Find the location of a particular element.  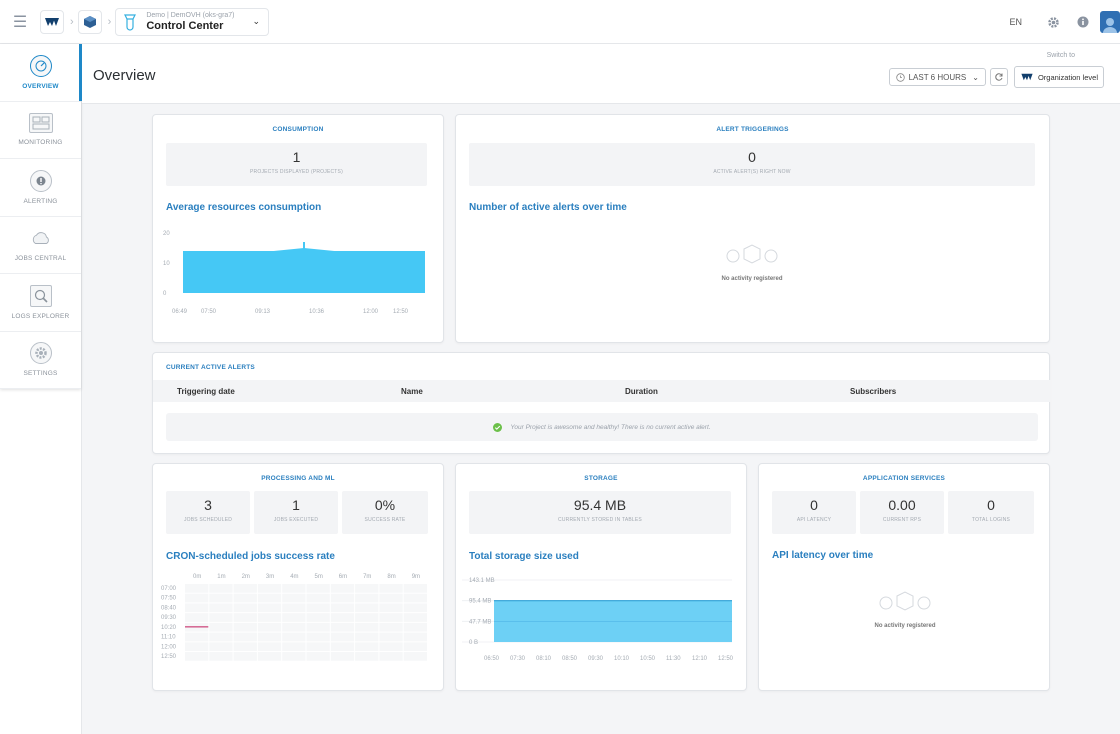

cloud-icon is located at coordinates (41, 238).